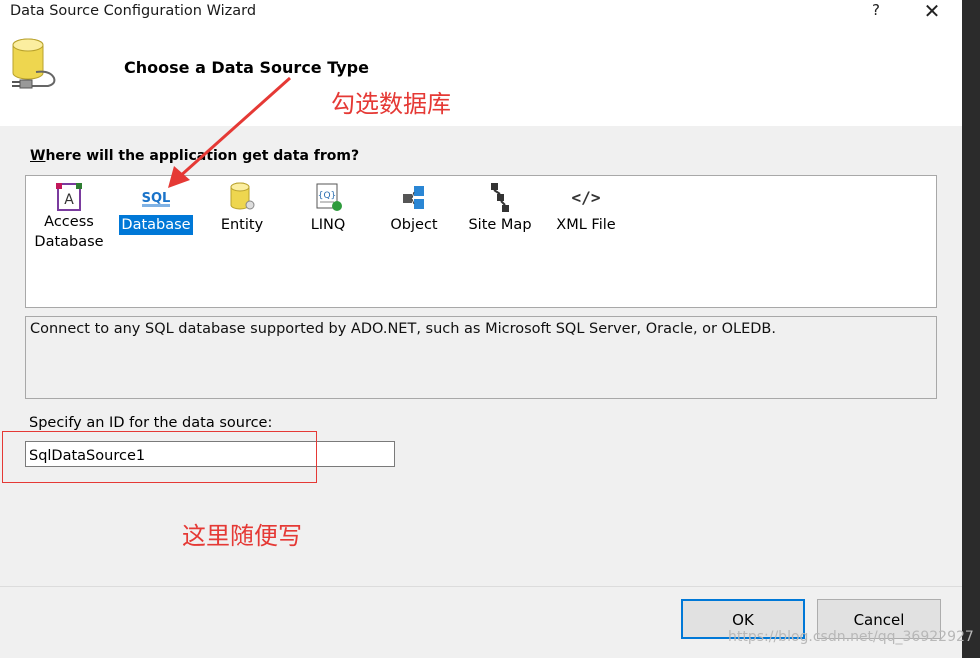  What do you see at coordinates (242, 225) in the screenshot?
I see `type-item-label: Entity` at bounding box center [242, 225].